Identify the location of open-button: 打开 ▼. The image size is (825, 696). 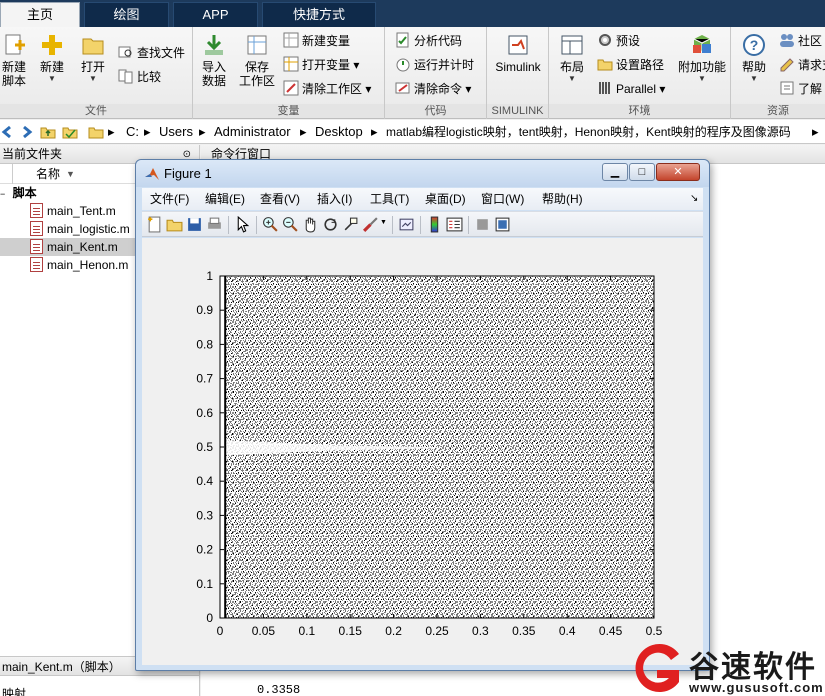
(93, 58).